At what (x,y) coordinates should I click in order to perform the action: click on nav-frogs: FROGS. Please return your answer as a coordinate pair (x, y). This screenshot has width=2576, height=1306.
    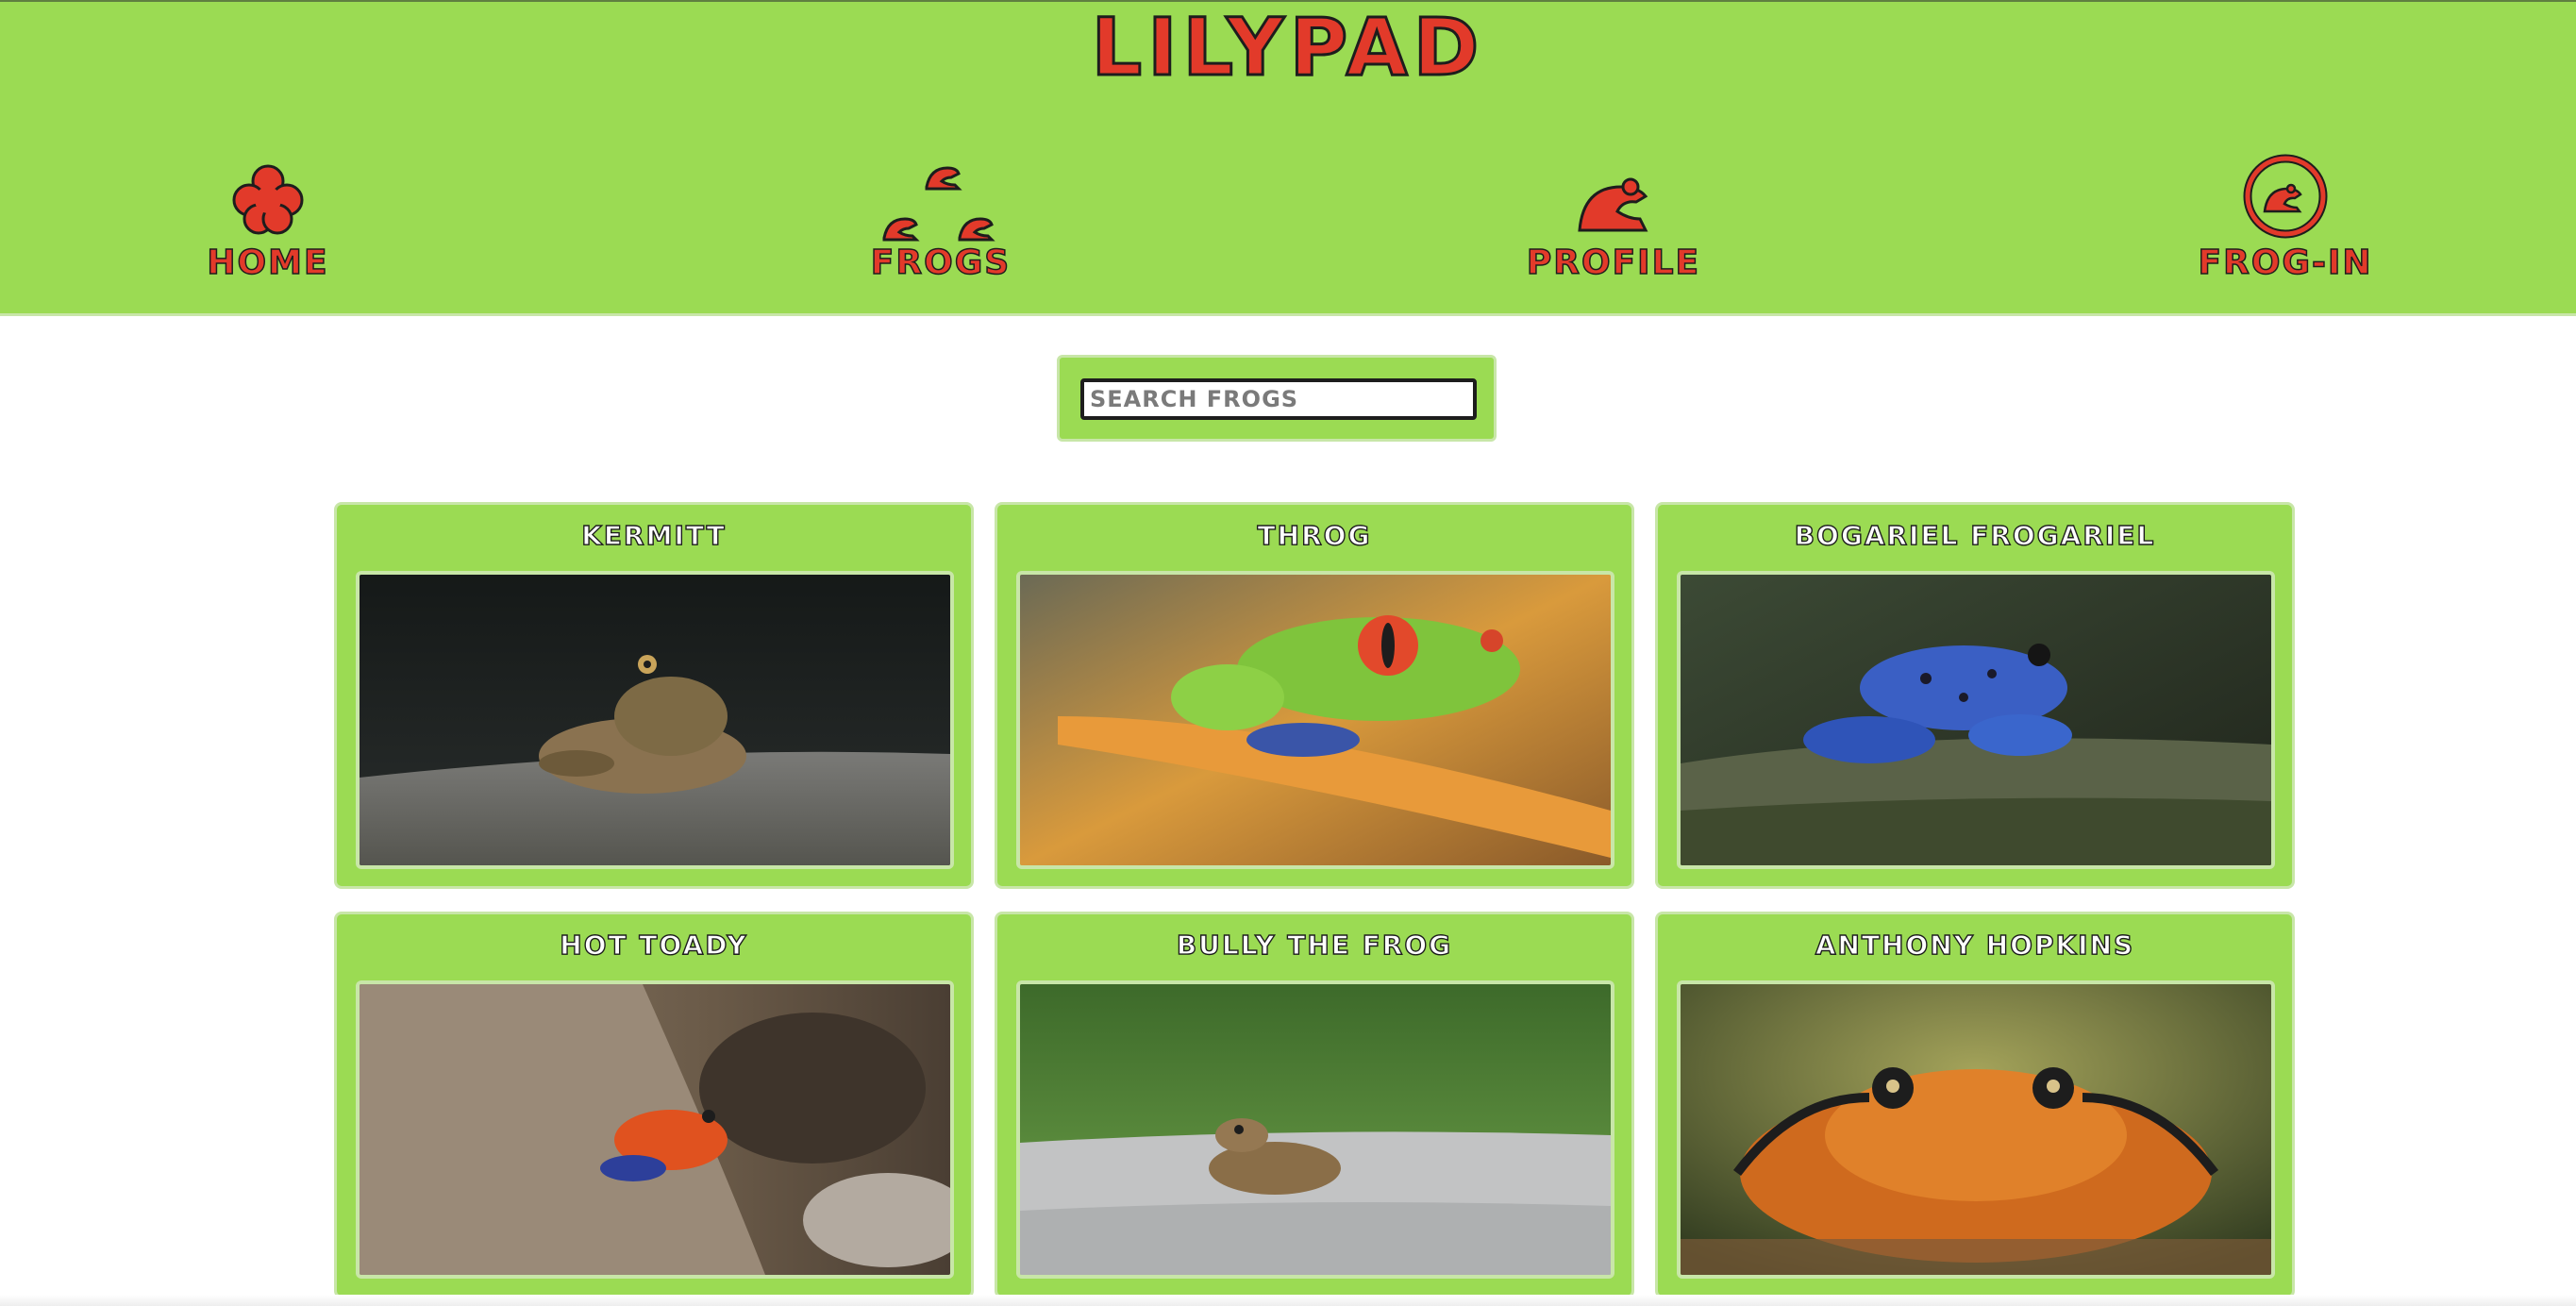
    Looking at the image, I should click on (940, 223).